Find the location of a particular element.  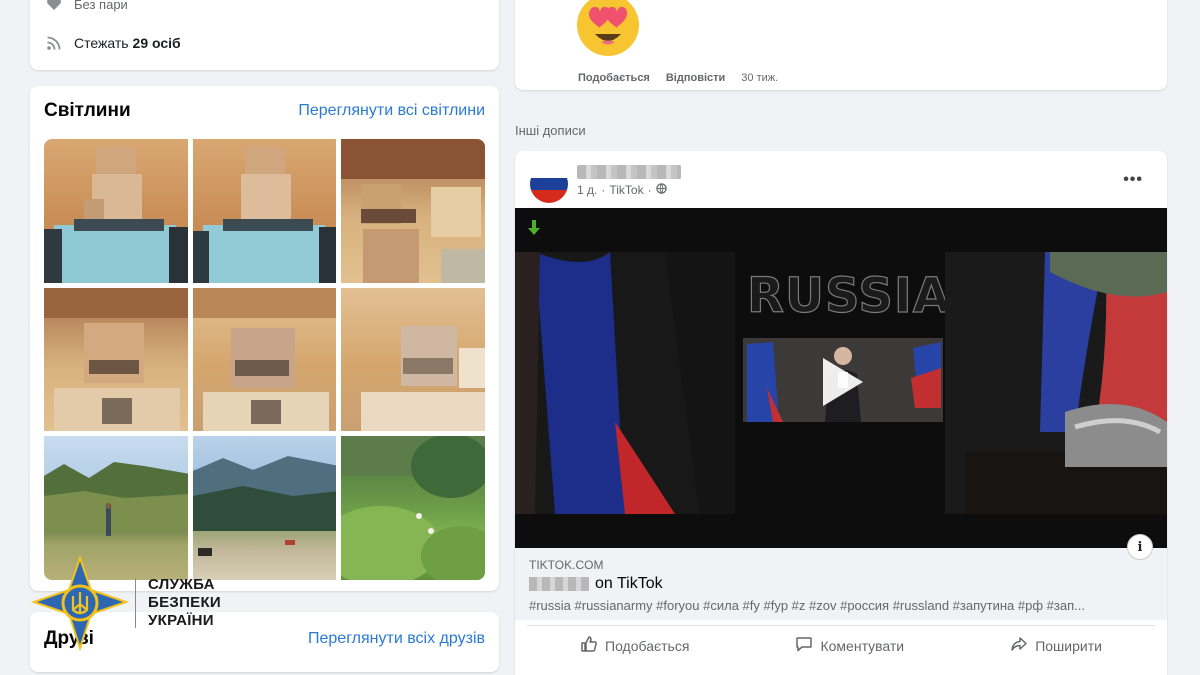

like-button: Подобається is located at coordinates (634, 645).